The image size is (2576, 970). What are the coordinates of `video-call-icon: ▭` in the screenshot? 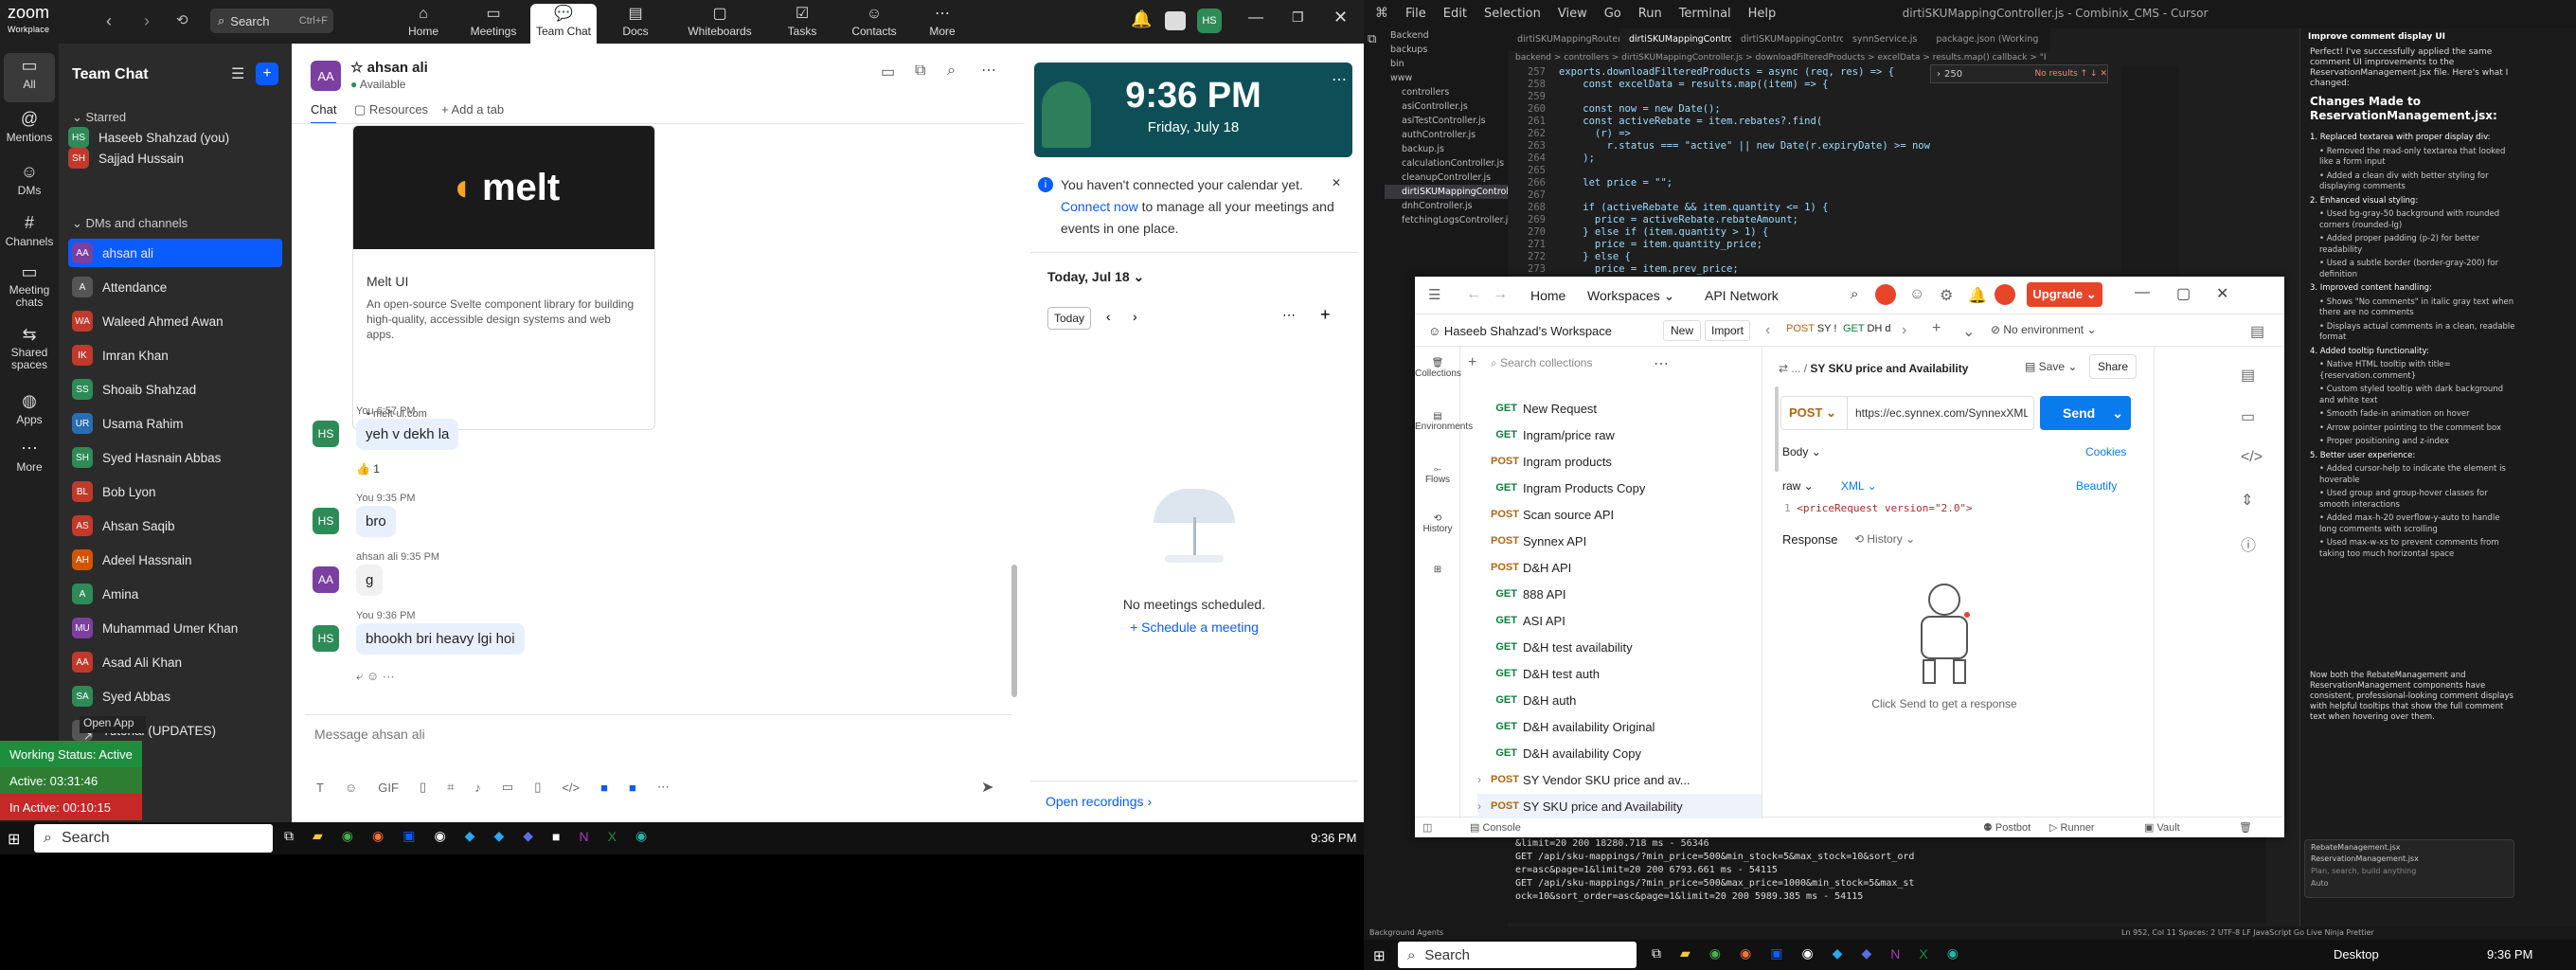 It's located at (888, 72).